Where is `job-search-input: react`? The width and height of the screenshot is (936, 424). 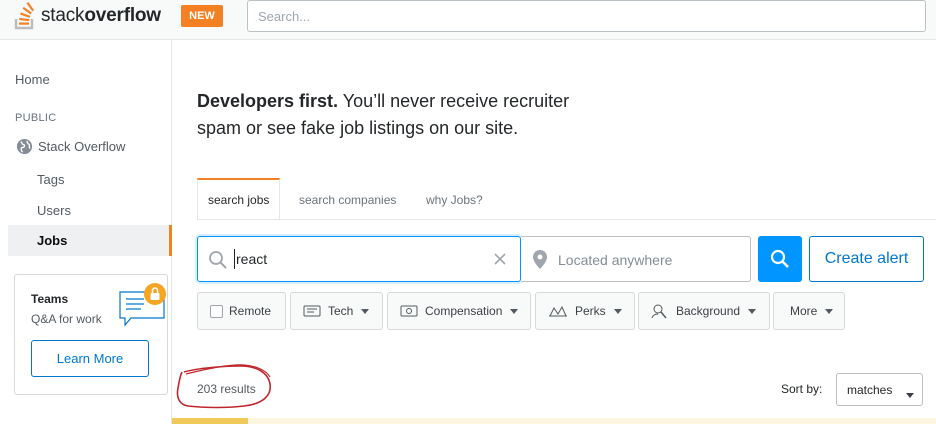
job-search-input: react is located at coordinates (359, 259).